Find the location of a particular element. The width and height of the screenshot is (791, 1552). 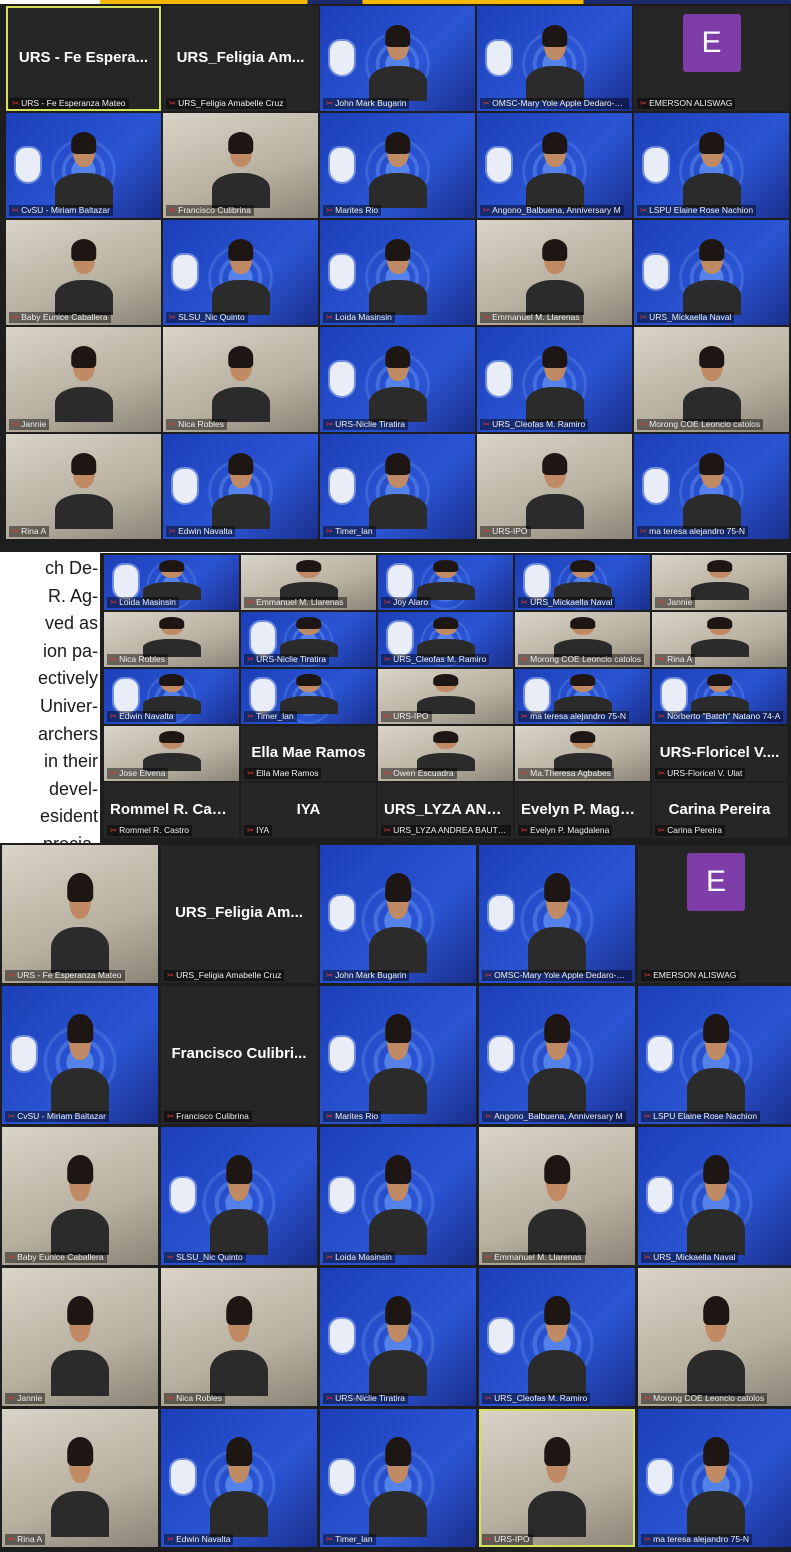

participant-name-label: ✂ LSPU Elaine Rose Nachion is located at coordinates (697, 210).